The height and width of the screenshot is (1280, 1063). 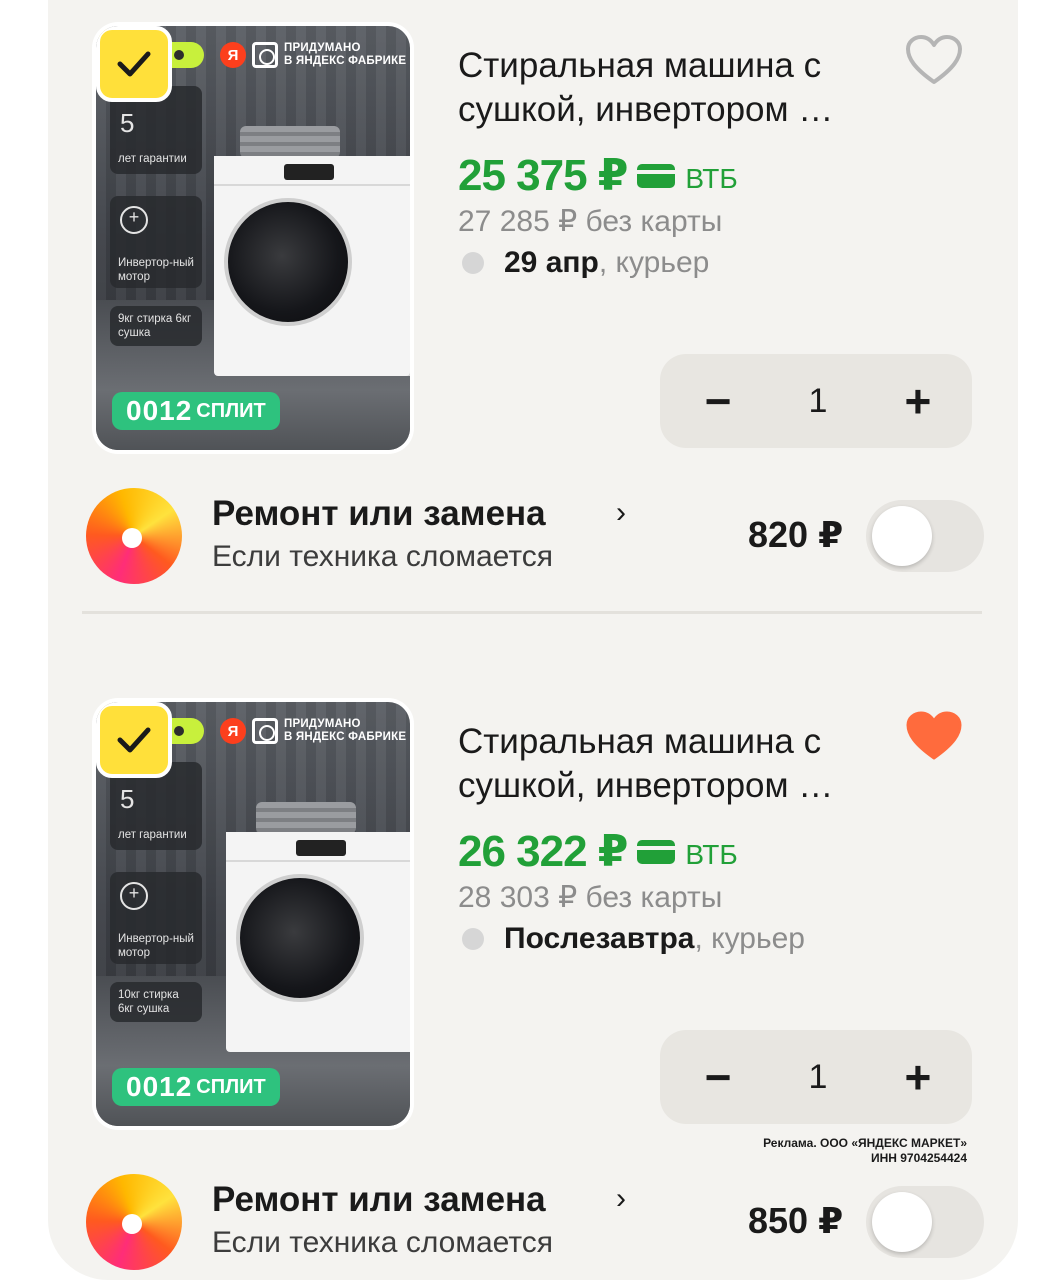 What do you see at coordinates (590, 897) in the screenshot?
I see `price-without-card: 28 303 ₽ без карты` at bounding box center [590, 897].